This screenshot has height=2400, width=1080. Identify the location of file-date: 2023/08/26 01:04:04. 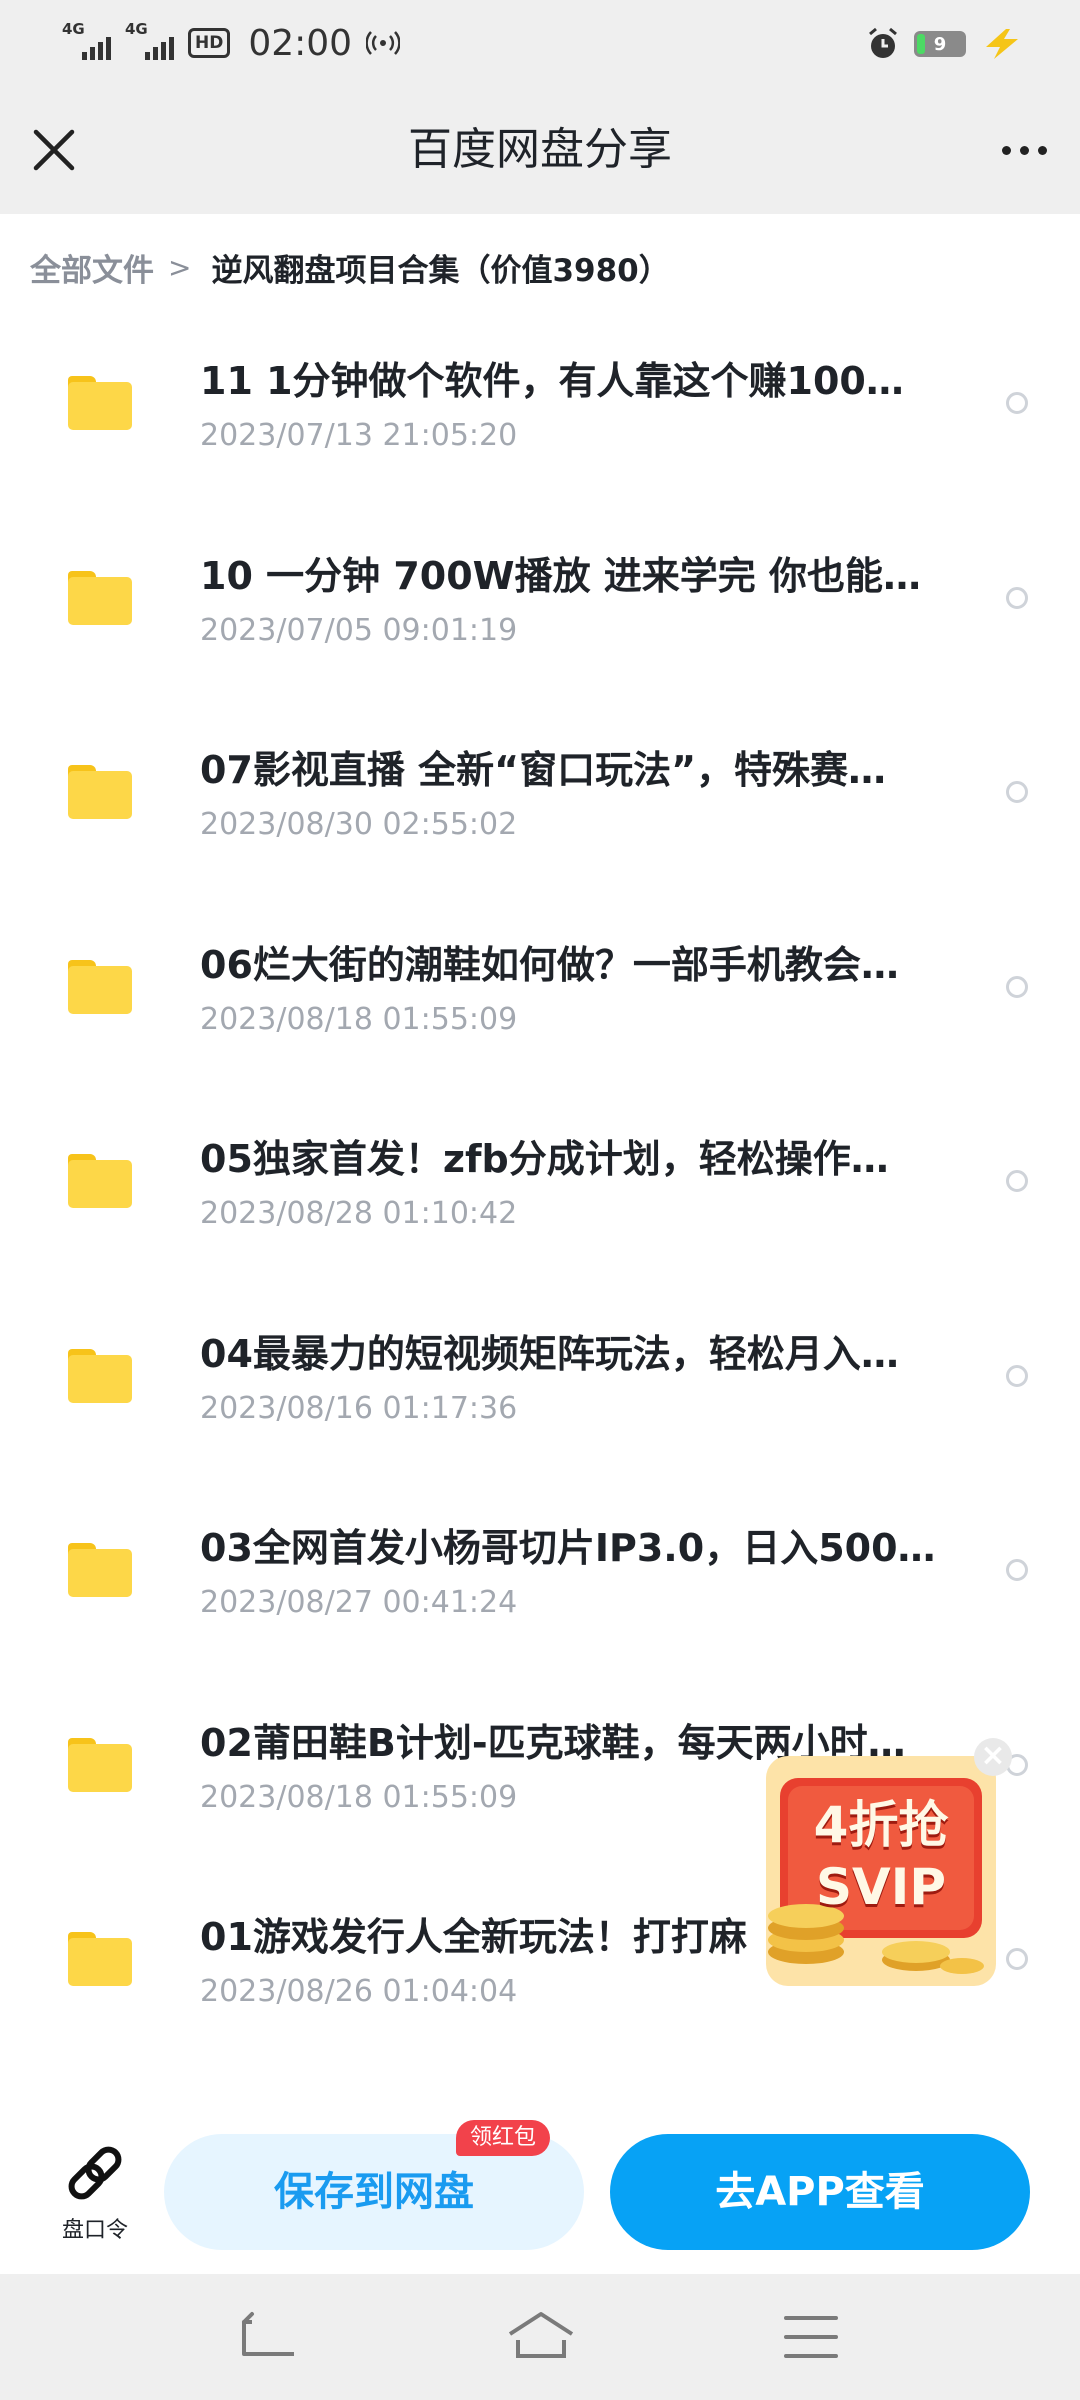
(359, 1991).